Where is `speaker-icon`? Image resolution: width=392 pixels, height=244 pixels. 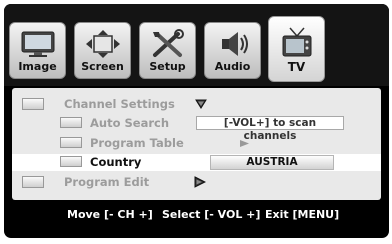 speaker-icon is located at coordinates (233, 46).